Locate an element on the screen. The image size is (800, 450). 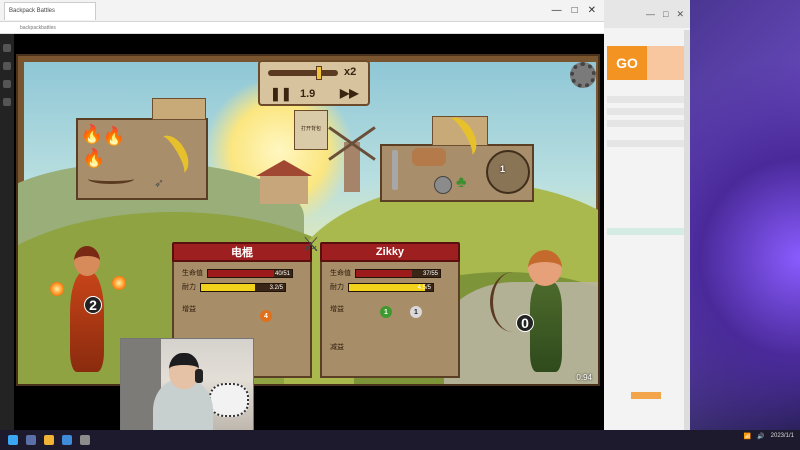
opponent-backpack: ♣ 1 is located at coordinates (457, 157).